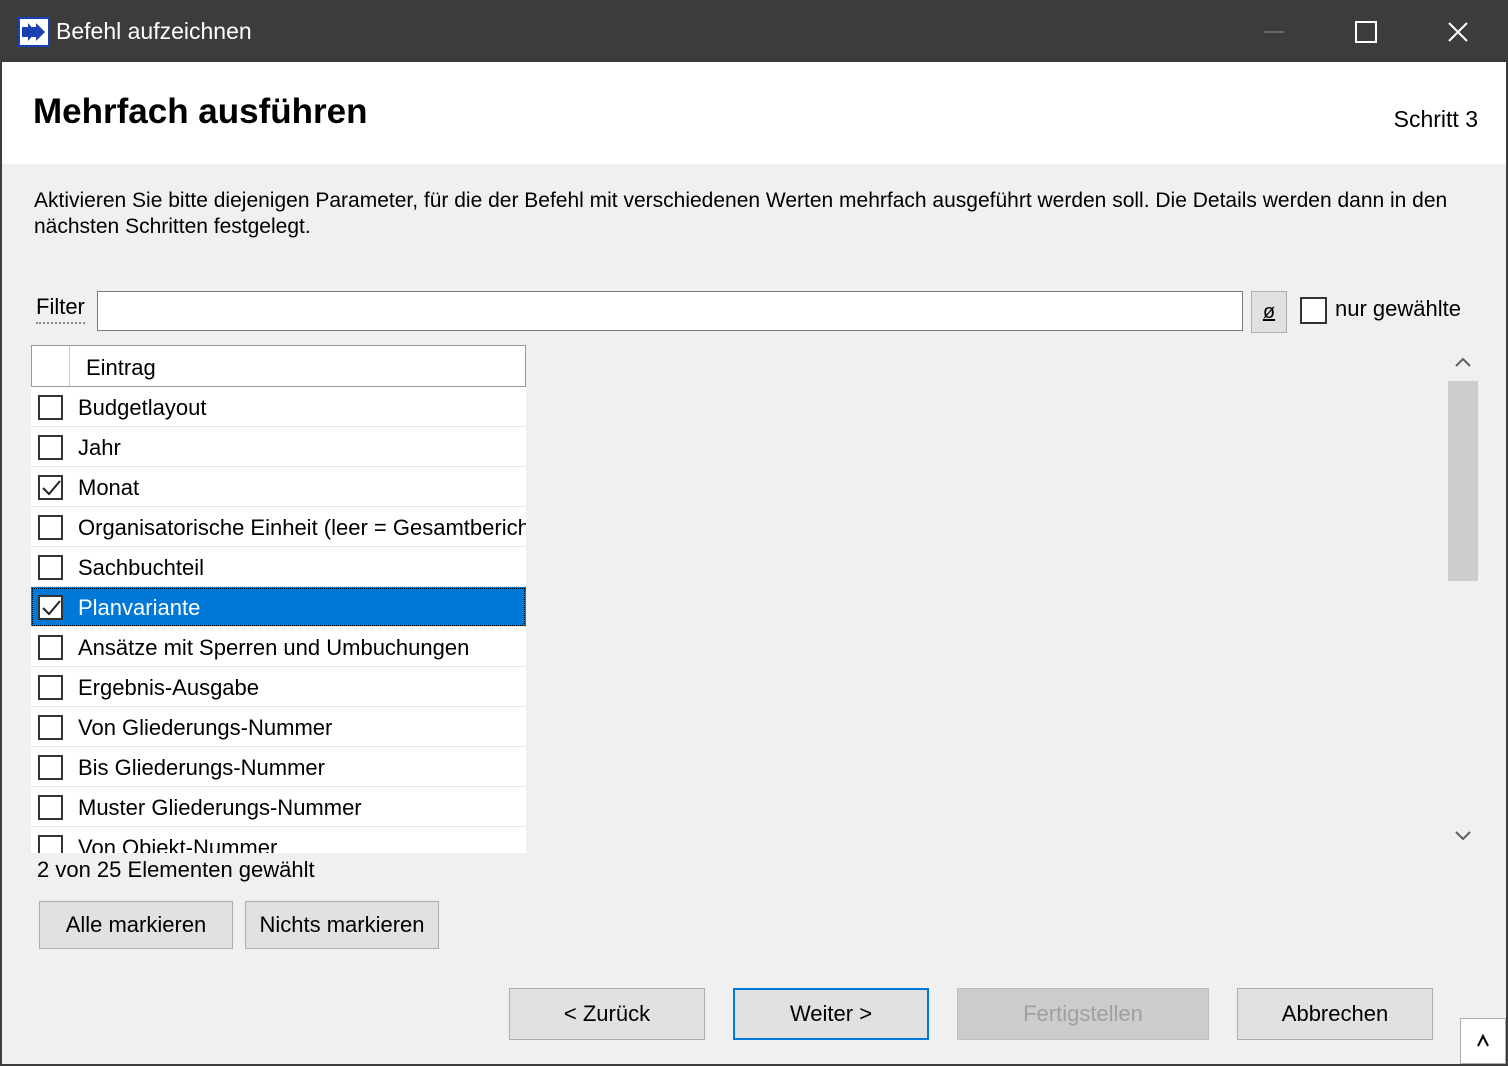  What do you see at coordinates (1269, 312) in the screenshot?
I see `clear-filter-button: ø` at bounding box center [1269, 312].